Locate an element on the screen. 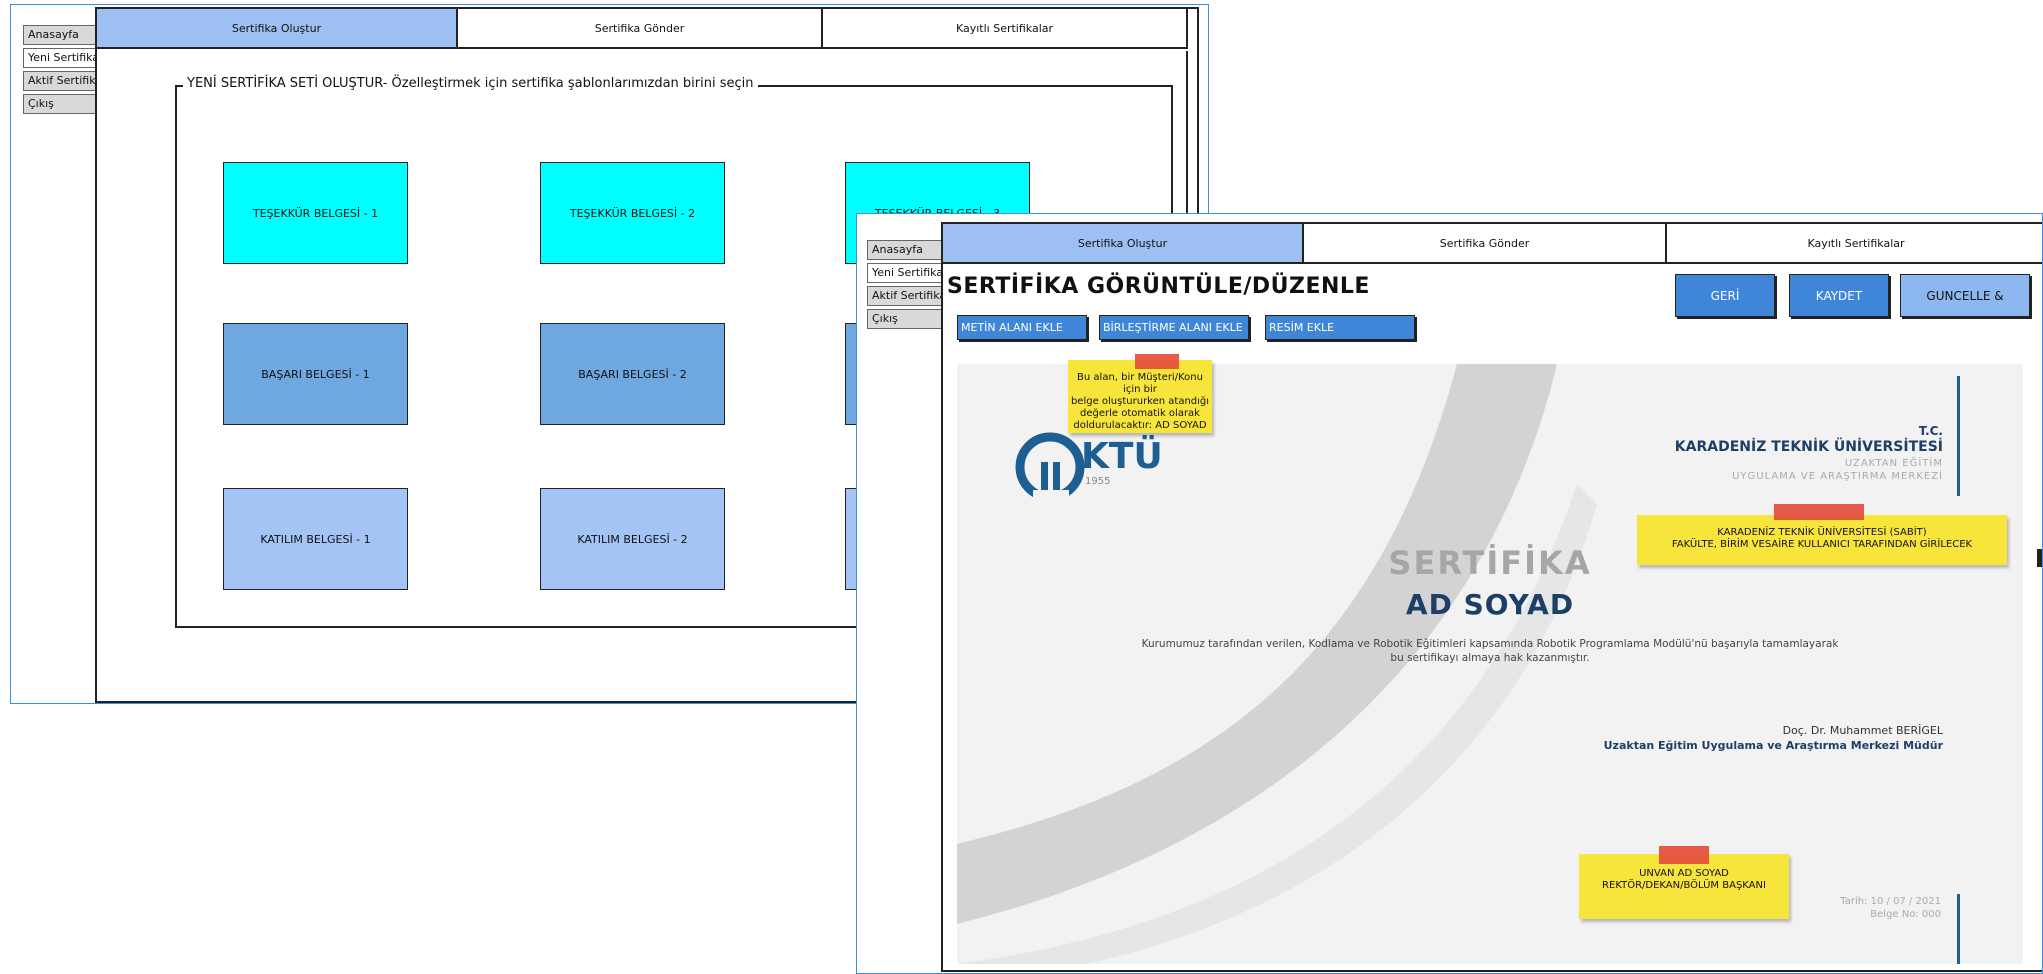 The image size is (2043, 974). add-image-button: RESİM EKLE is located at coordinates (1340, 327).